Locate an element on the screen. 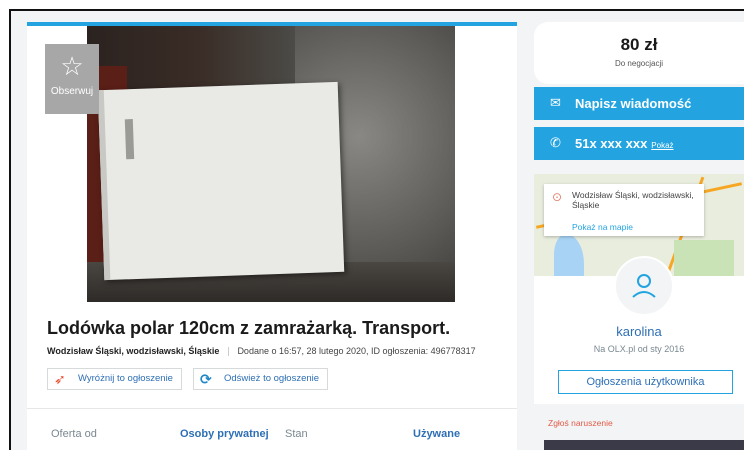 The height and width of the screenshot is (450, 744). price: 80 zł is located at coordinates (639, 44).